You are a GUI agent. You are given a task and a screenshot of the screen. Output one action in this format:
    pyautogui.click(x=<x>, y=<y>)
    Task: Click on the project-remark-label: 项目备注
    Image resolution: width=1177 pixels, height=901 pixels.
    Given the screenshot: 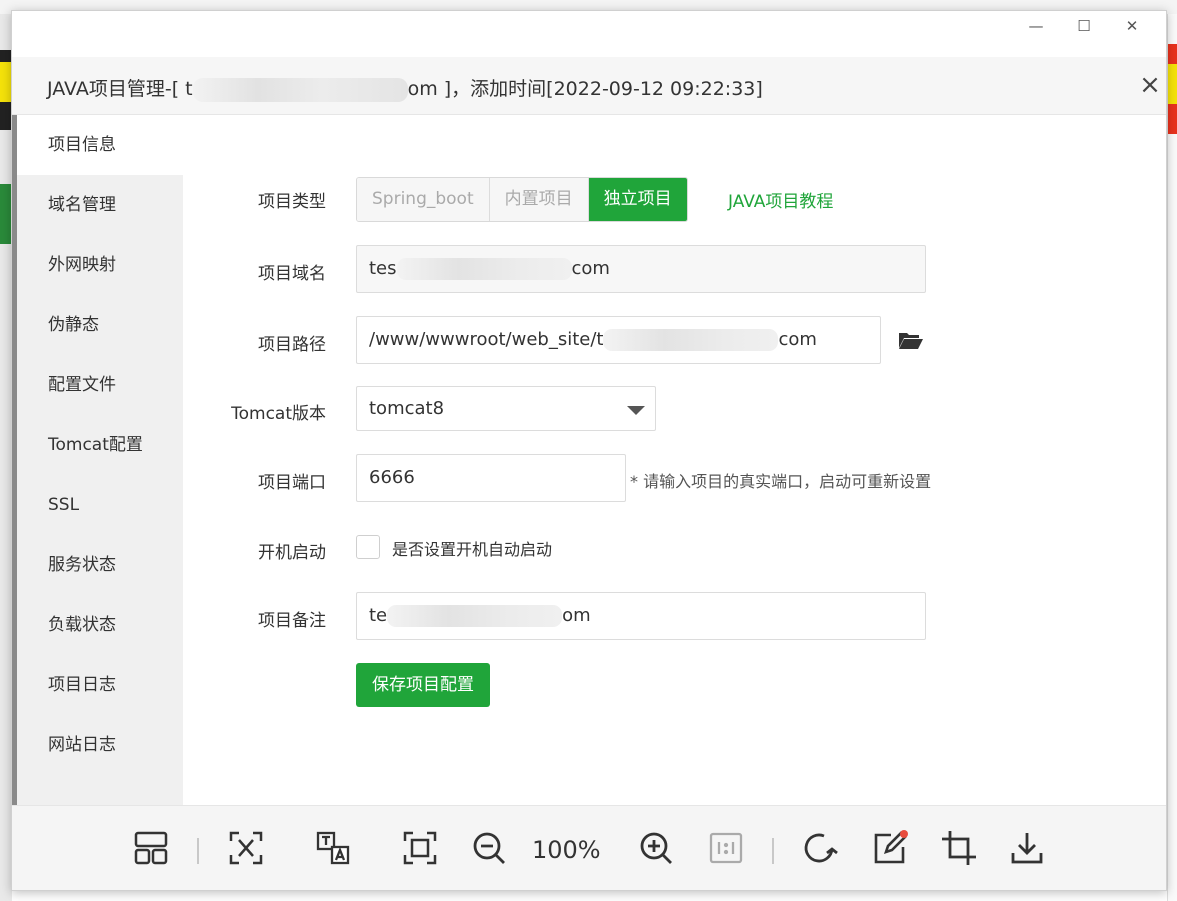 What is the action you would take?
    pyautogui.click(x=292, y=621)
    